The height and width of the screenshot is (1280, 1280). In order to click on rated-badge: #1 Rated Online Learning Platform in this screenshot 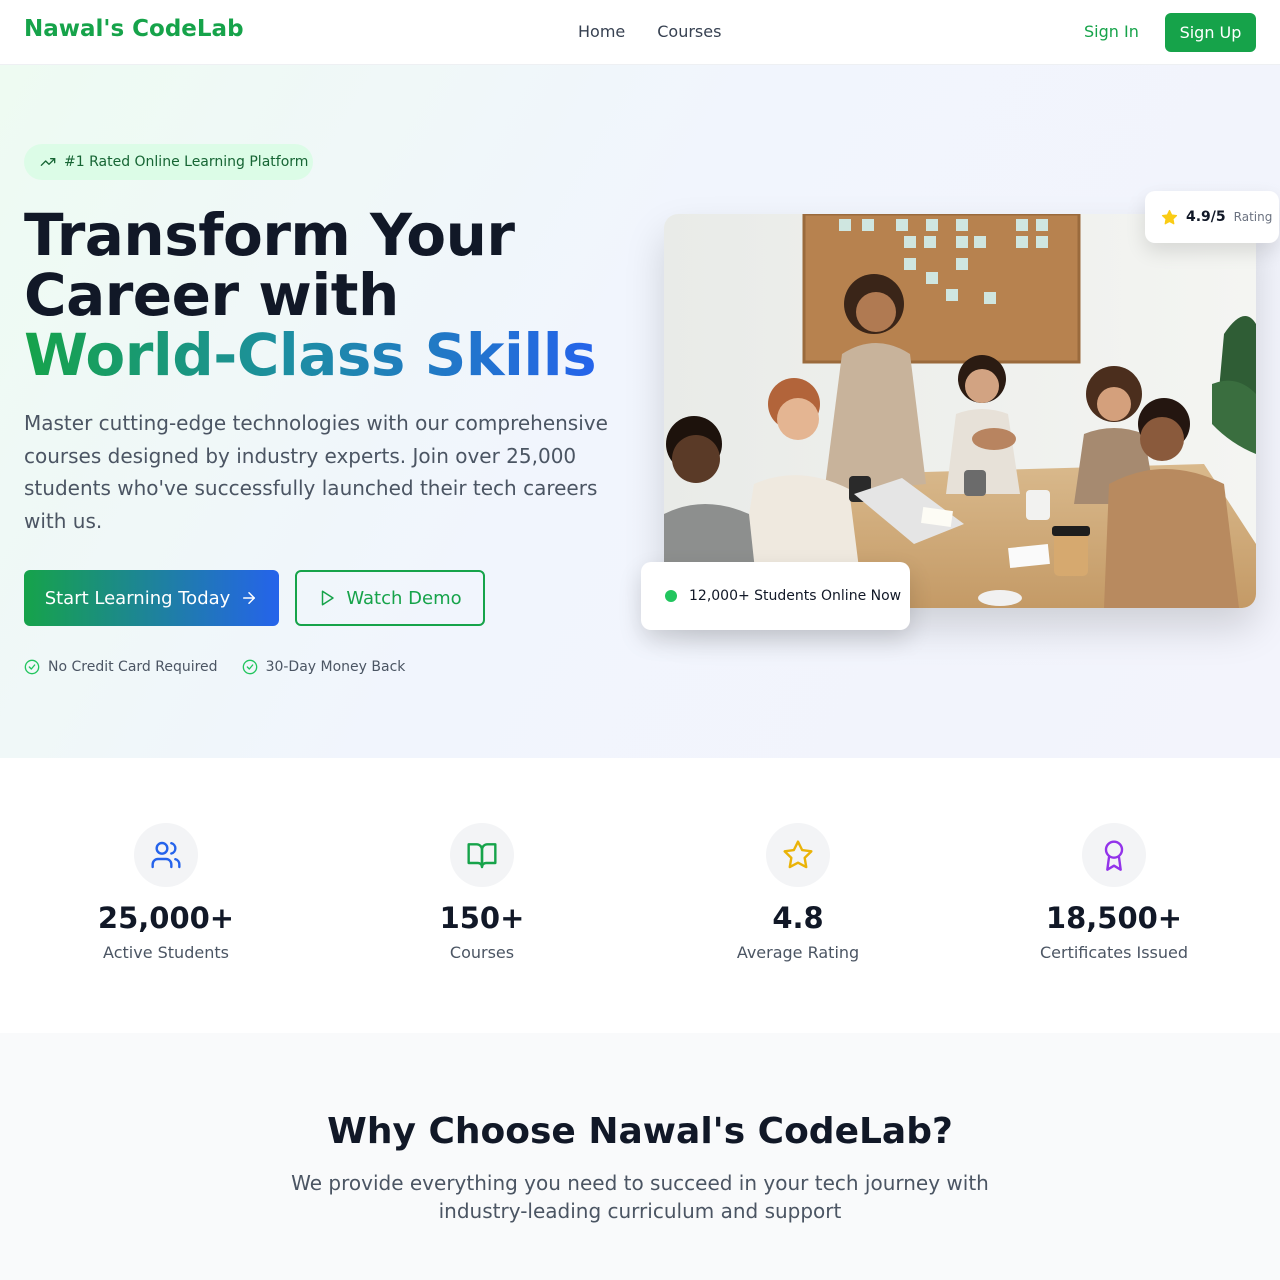, I will do `click(168, 162)`.